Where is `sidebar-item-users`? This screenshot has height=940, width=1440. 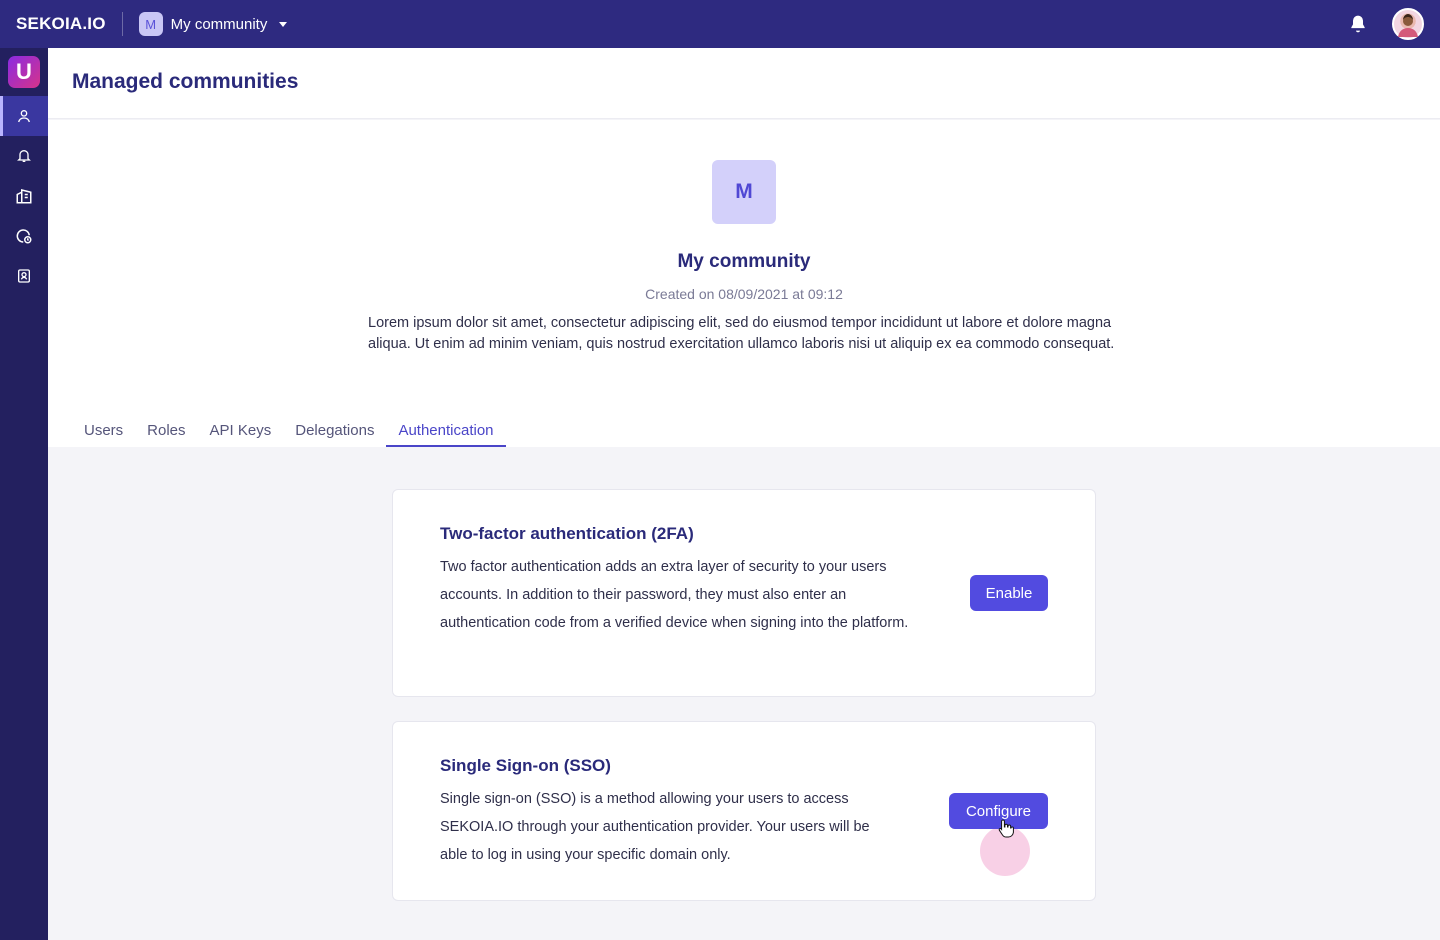 sidebar-item-users is located at coordinates (24, 116).